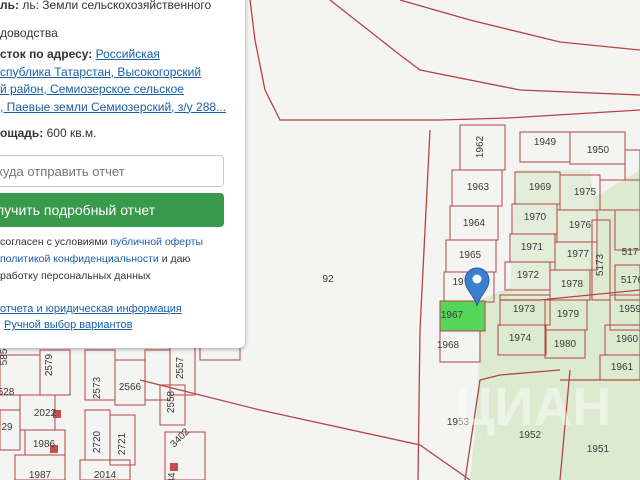 This screenshot has width=640, height=480. Describe the element at coordinates (100, 72) in the screenshot. I see `address-link-2: спублика Татарстан, Высокогорский` at that location.